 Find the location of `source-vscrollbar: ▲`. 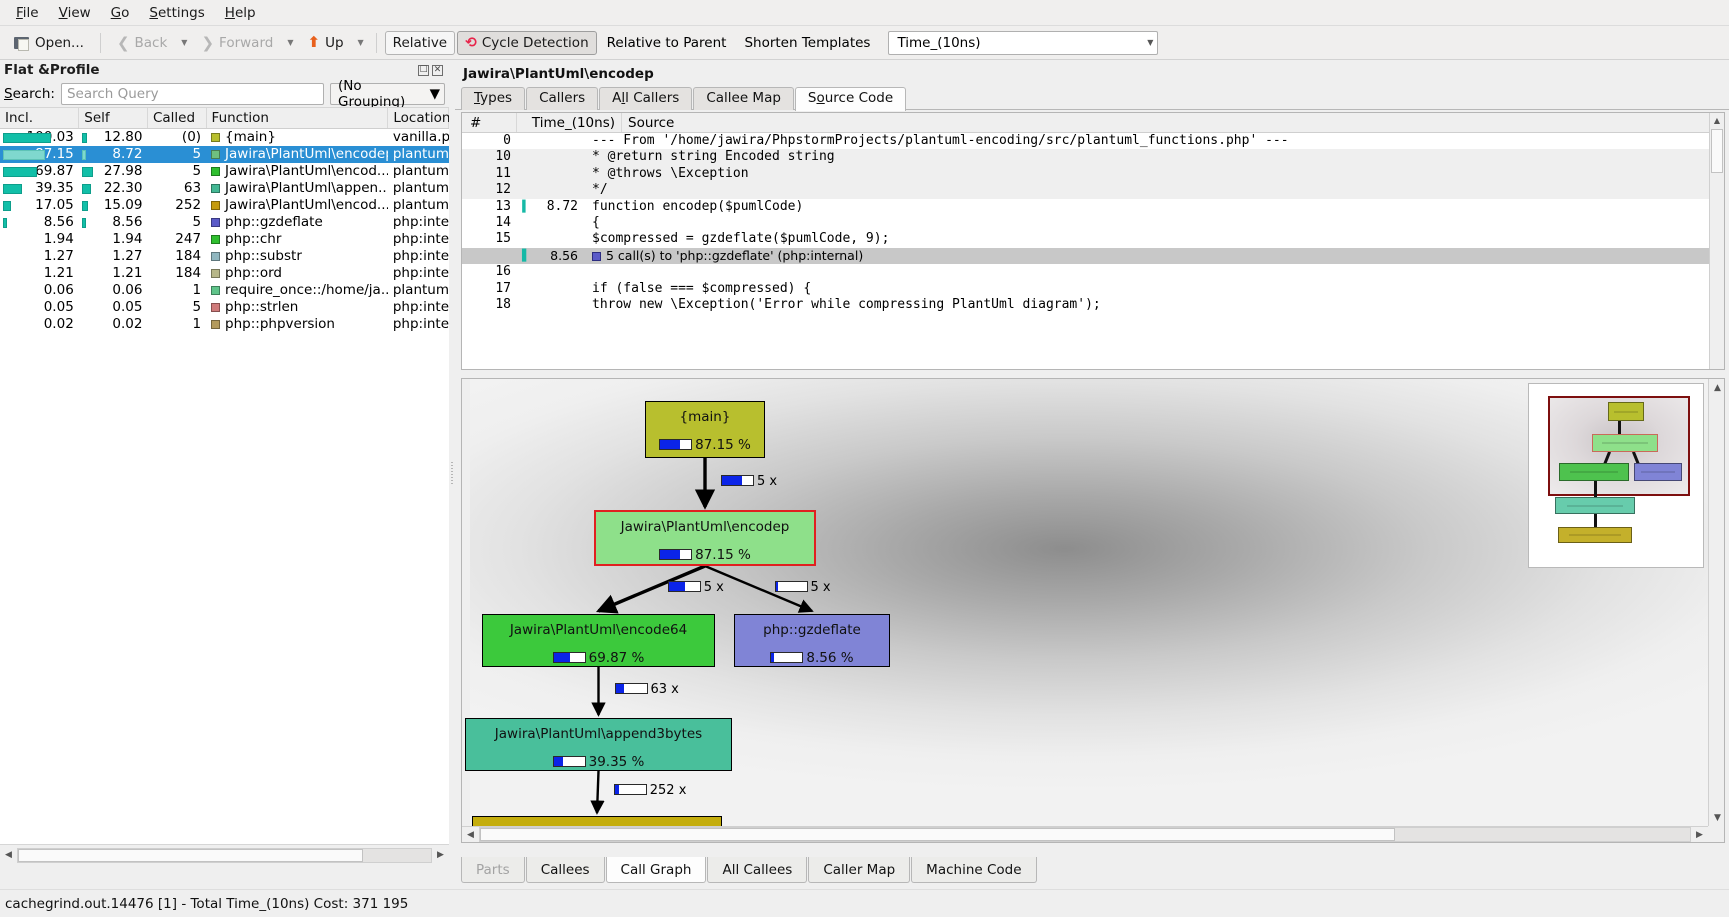

source-vscrollbar: ▲ is located at coordinates (1716, 241).